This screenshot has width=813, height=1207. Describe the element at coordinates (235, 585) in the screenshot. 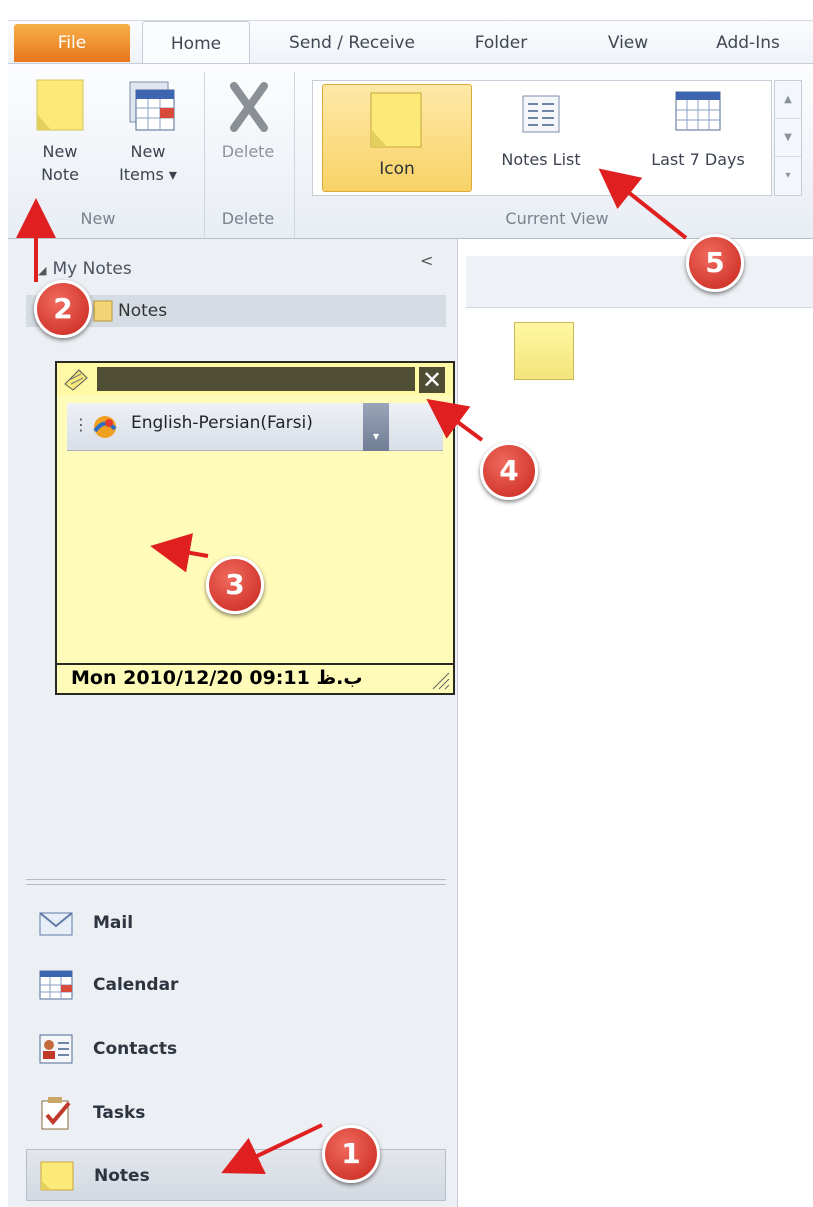

I see `annotation-badge-3: 3` at that location.